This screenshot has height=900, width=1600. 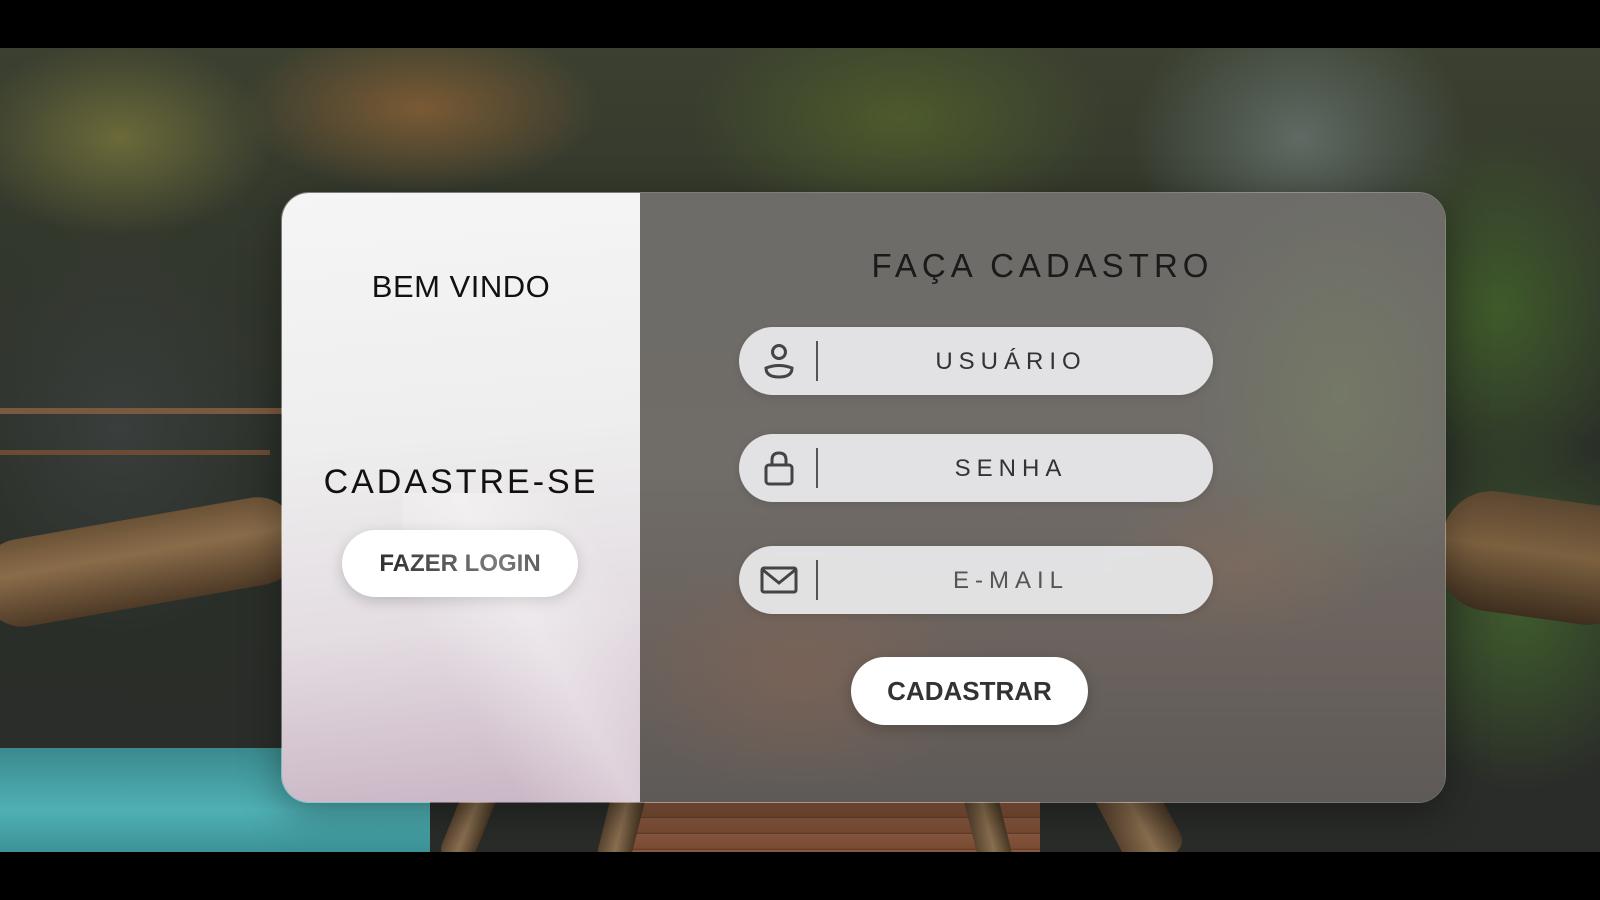 I want to click on password-field, so click(x=976, y=469).